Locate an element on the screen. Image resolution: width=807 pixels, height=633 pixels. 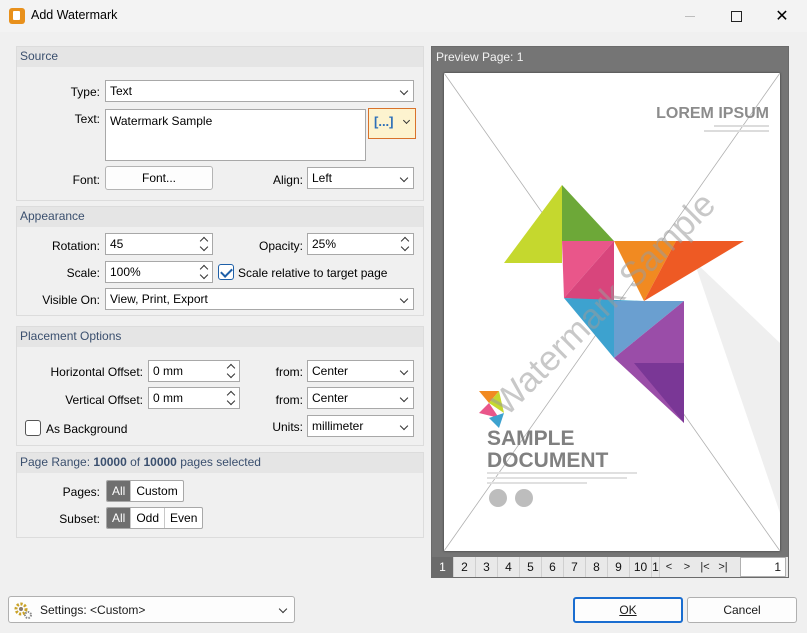
visible-on-select: View, Print, Export is located at coordinates (259, 299).